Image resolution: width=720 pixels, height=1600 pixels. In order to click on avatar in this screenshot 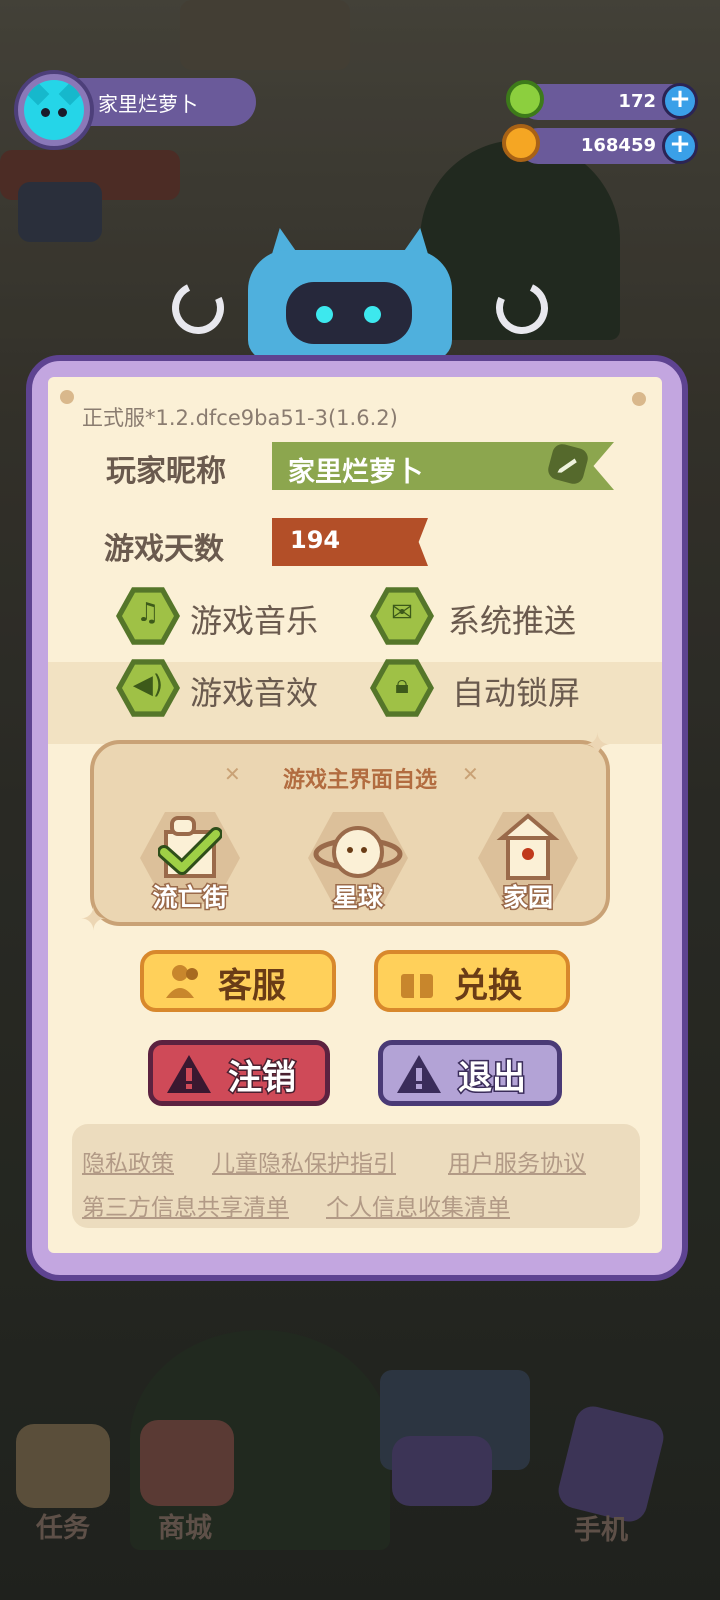, I will do `click(54, 110)`.